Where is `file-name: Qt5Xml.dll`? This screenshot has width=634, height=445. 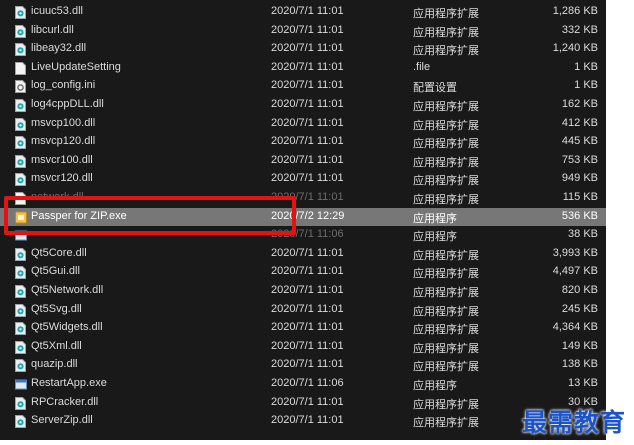
file-name: Qt5Xml.dll is located at coordinates (56, 345).